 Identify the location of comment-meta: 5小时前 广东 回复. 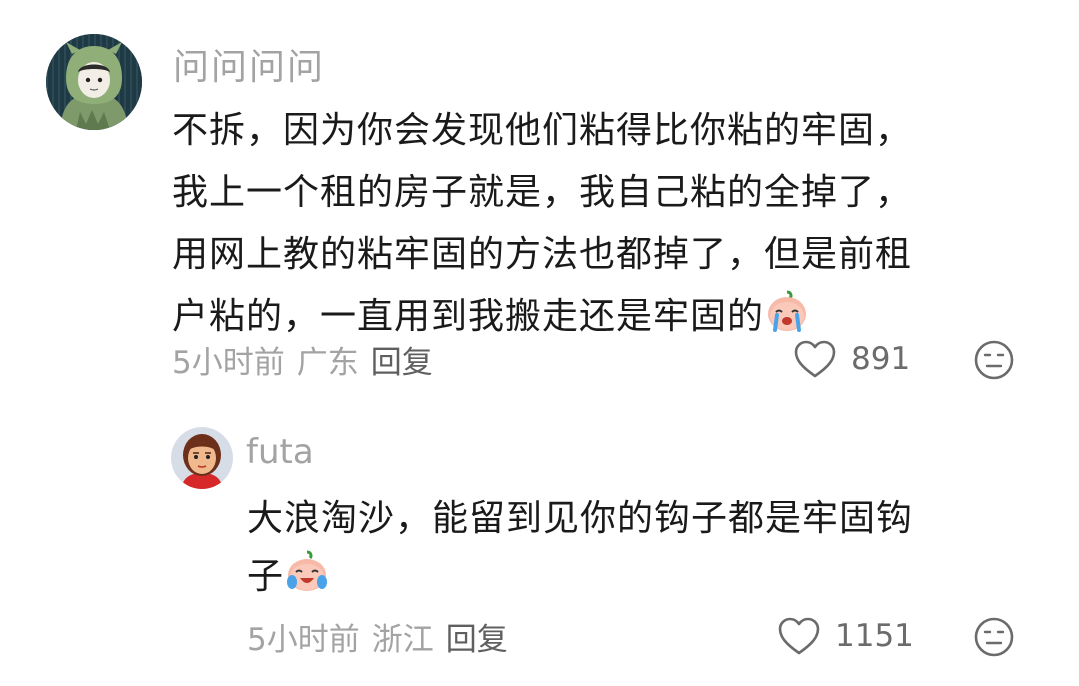
(302, 359).